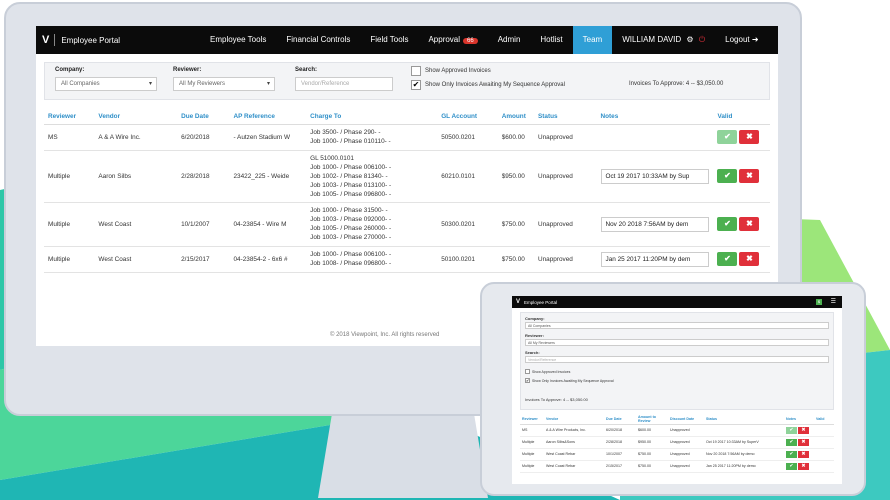  I want to click on cell-gl-account: 50500.0201, so click(467, 137).